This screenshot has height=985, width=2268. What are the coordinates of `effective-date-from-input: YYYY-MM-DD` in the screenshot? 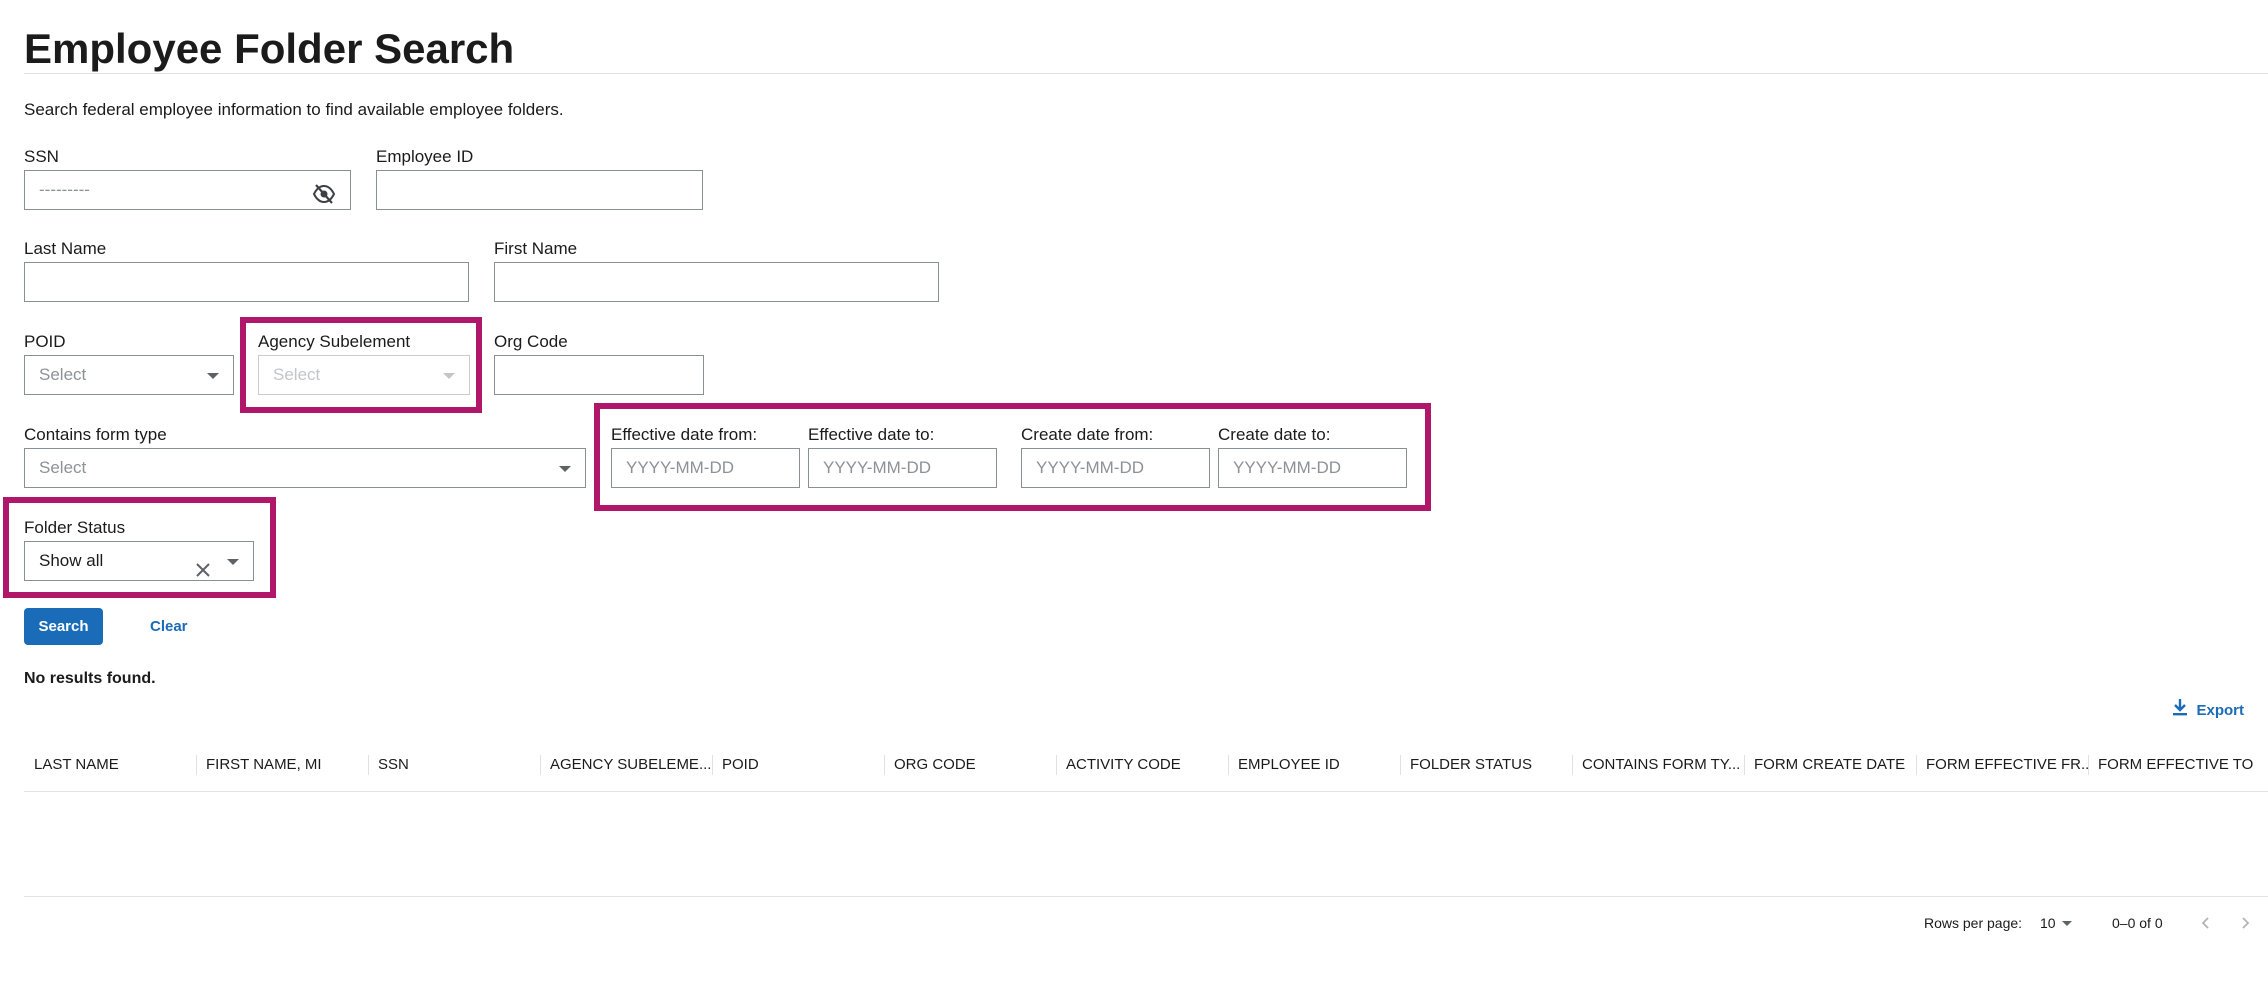 It's located at (705, 468).